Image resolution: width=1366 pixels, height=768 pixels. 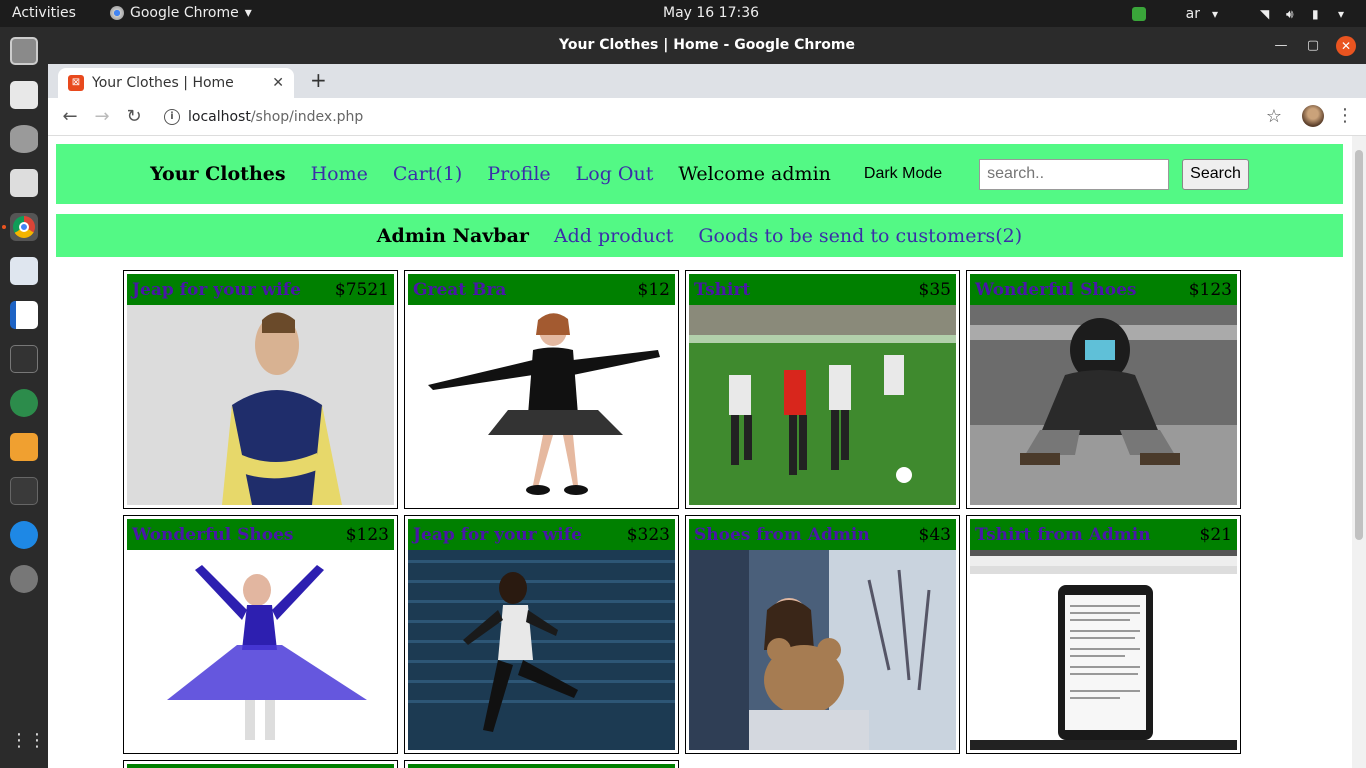 I want to click on update-icon, so click(x=1138, y=13).